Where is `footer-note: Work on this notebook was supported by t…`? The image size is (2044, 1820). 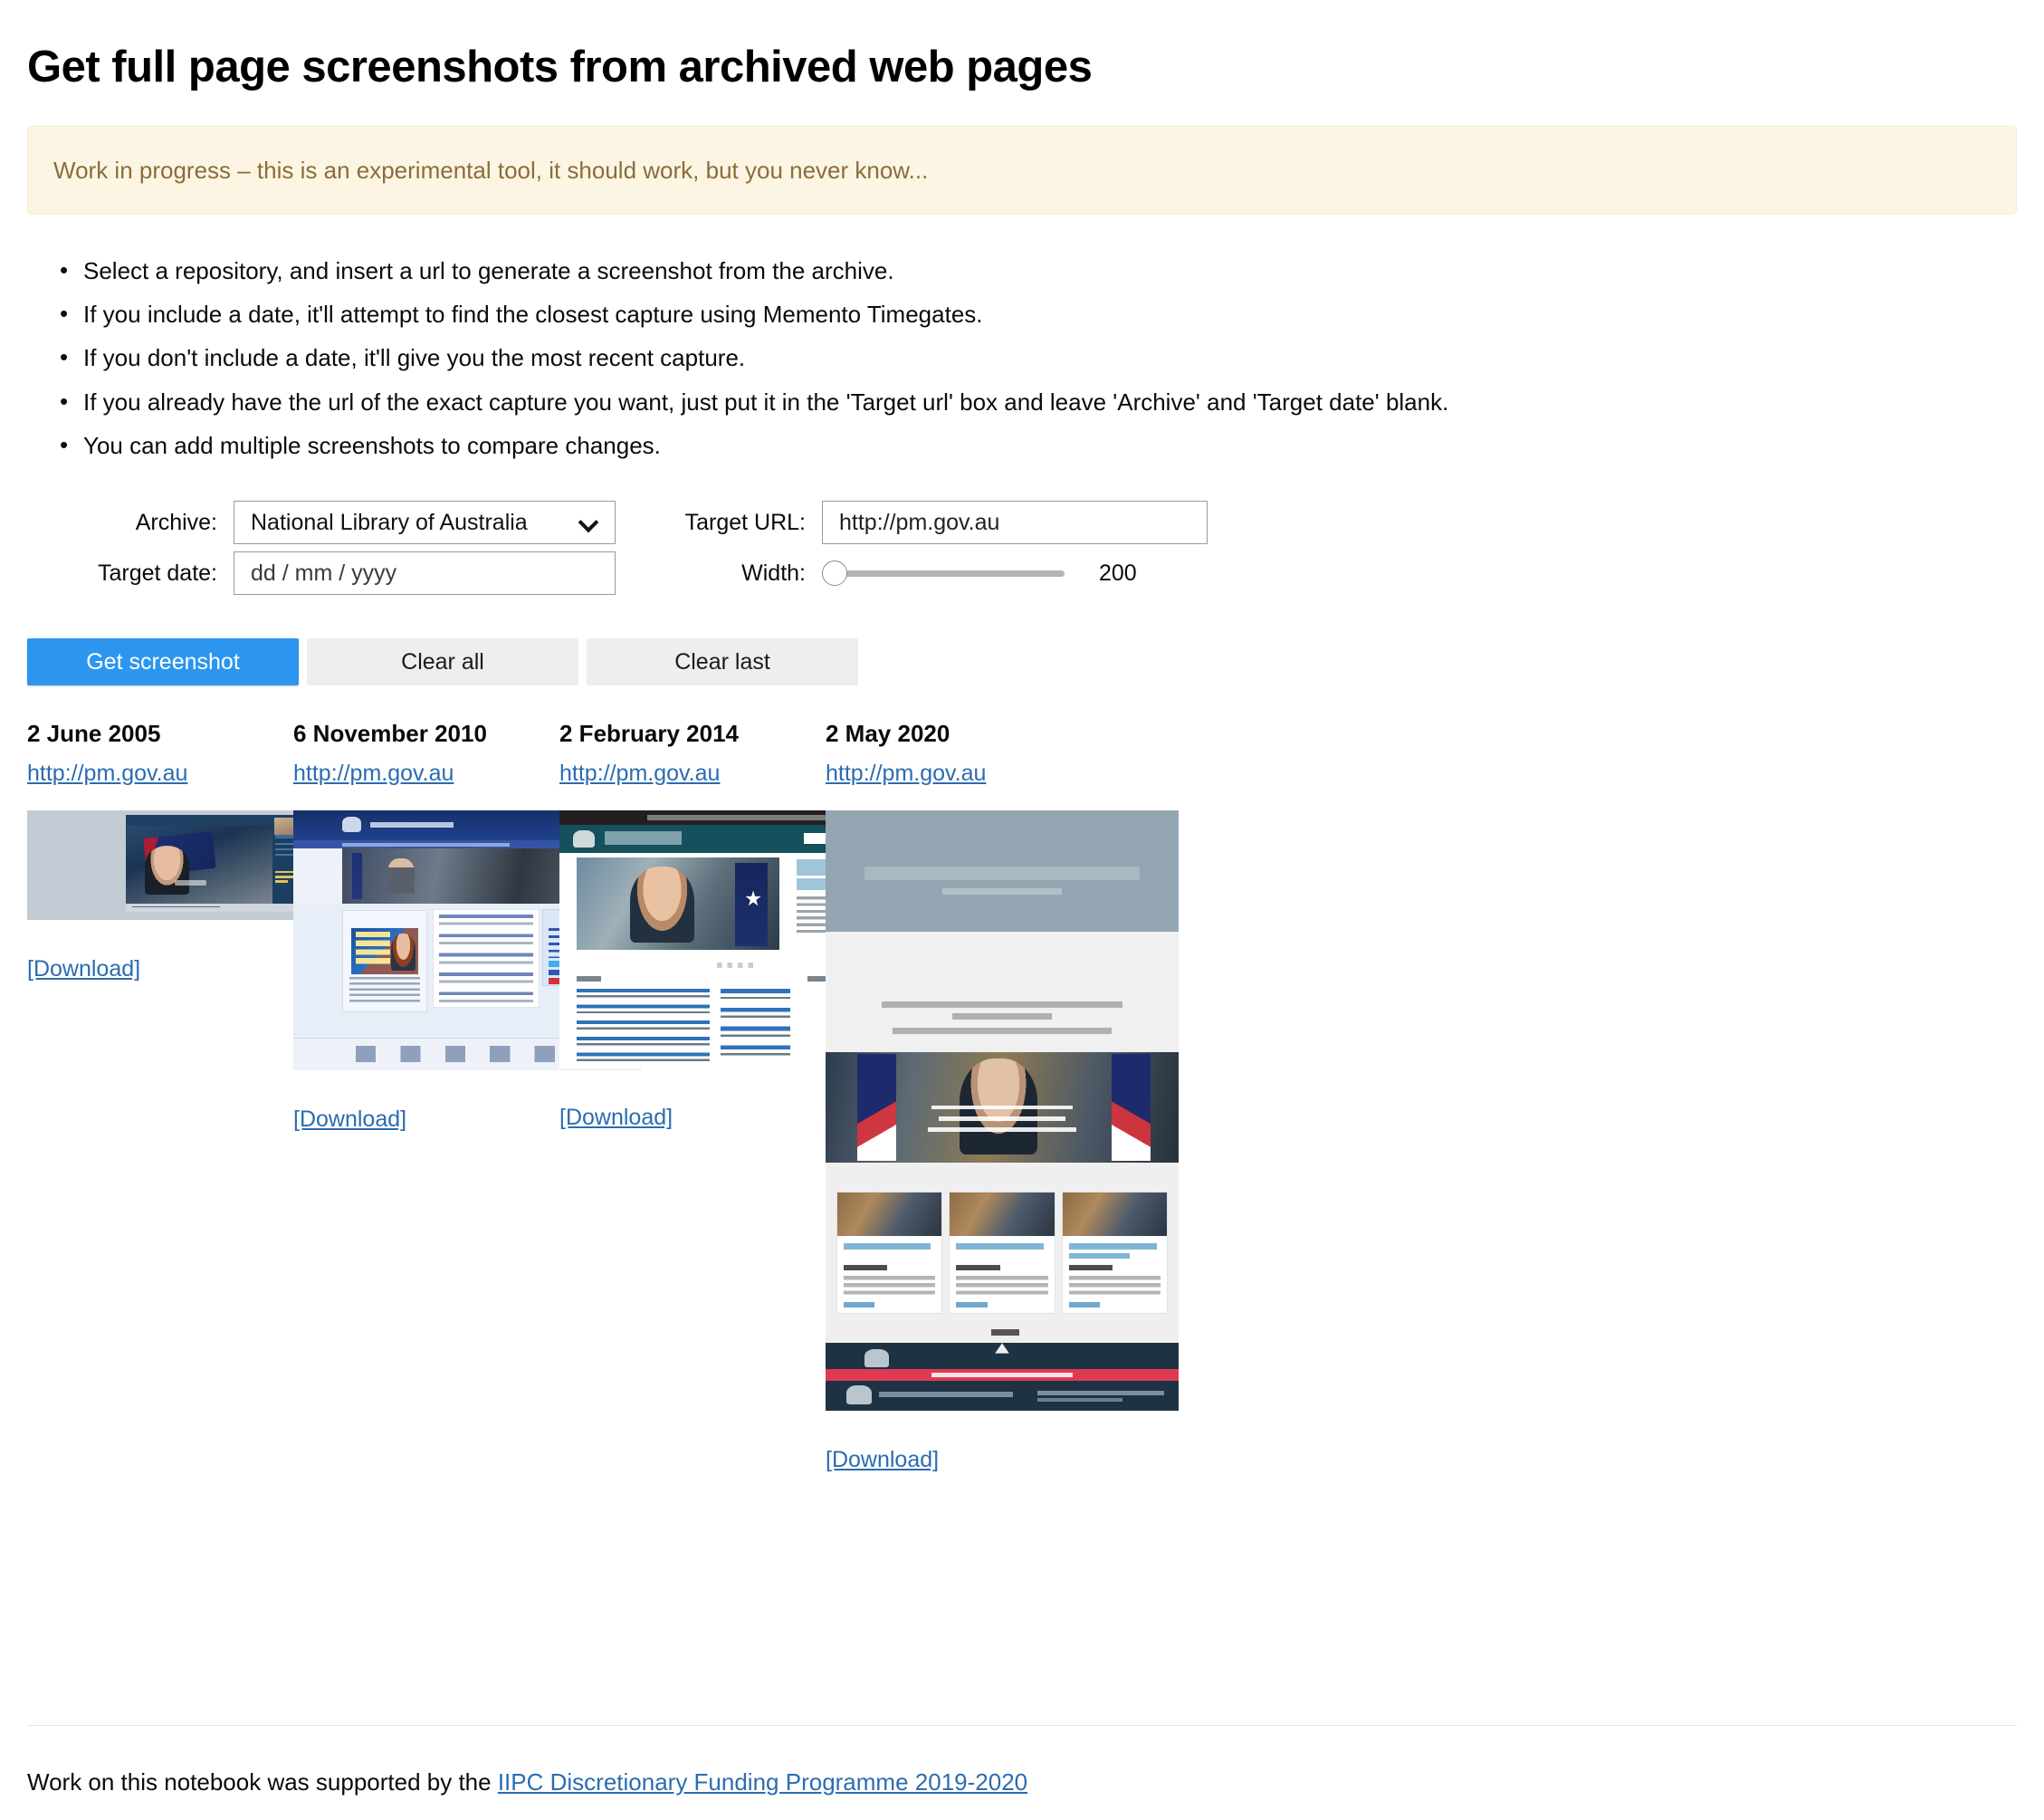 footer-note: Work on this notebook was supported by t… is located at coordinates (527, 1782).